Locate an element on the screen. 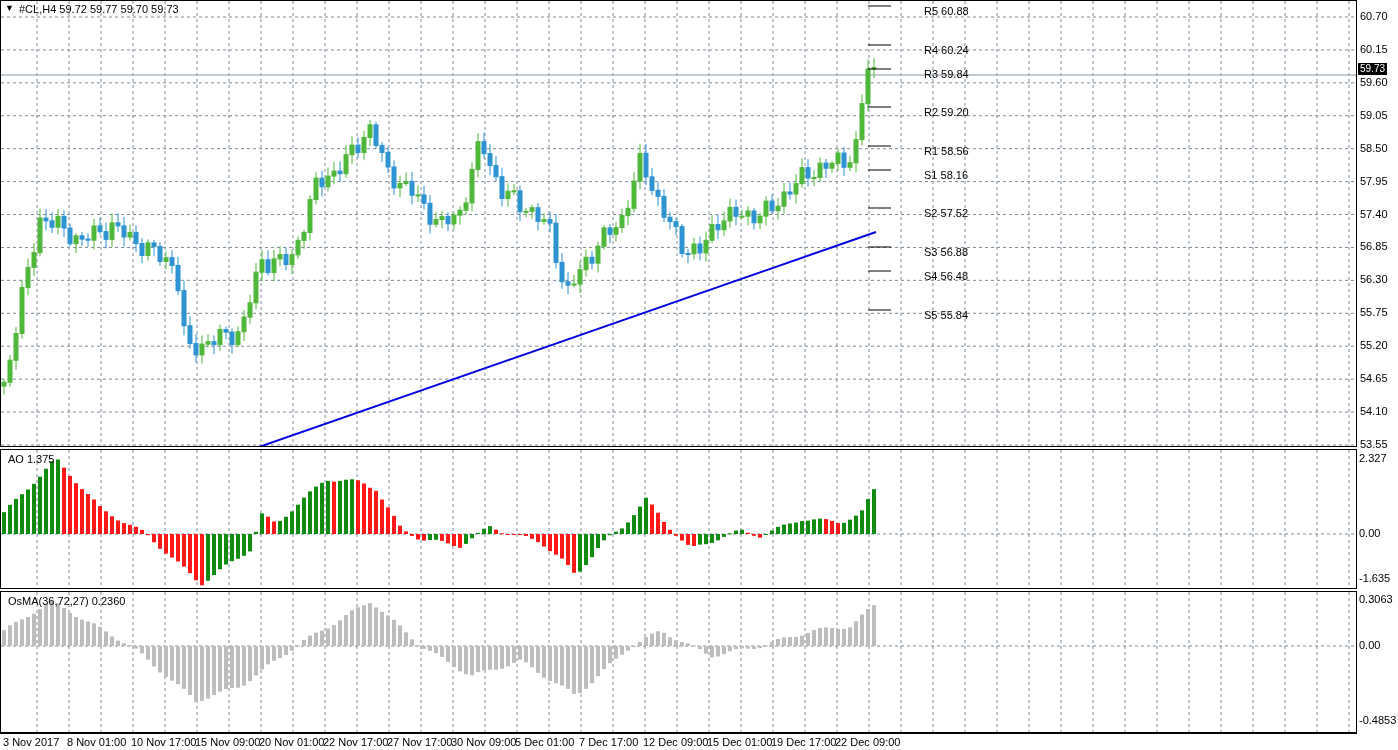 The height and width of the screenshot is (750, 1398). price-axis-label: 55.75 is located at coordinates (1374, 313).